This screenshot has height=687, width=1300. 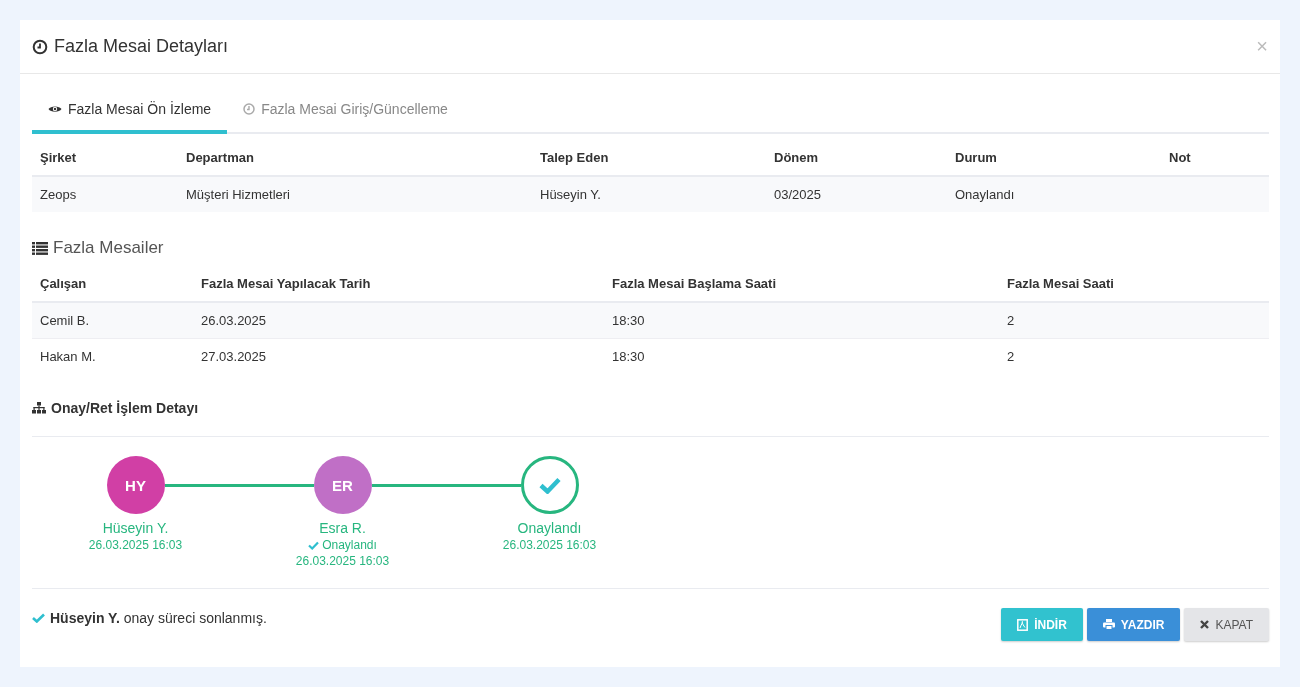 What do you see at coordinates (58, 194) in the screenshot?
I see `table-cell: Zeops` at bounding box center [58, 194].